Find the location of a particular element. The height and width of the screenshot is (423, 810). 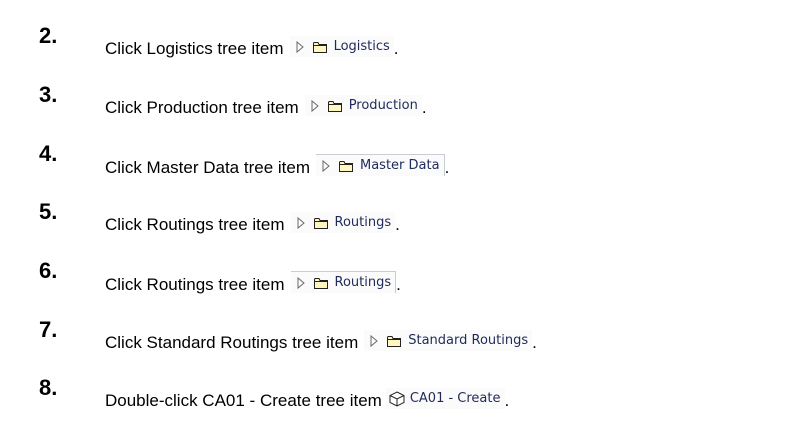

step-text: Double-click CA01 - Create tree item is located at coordinates (243, 400).